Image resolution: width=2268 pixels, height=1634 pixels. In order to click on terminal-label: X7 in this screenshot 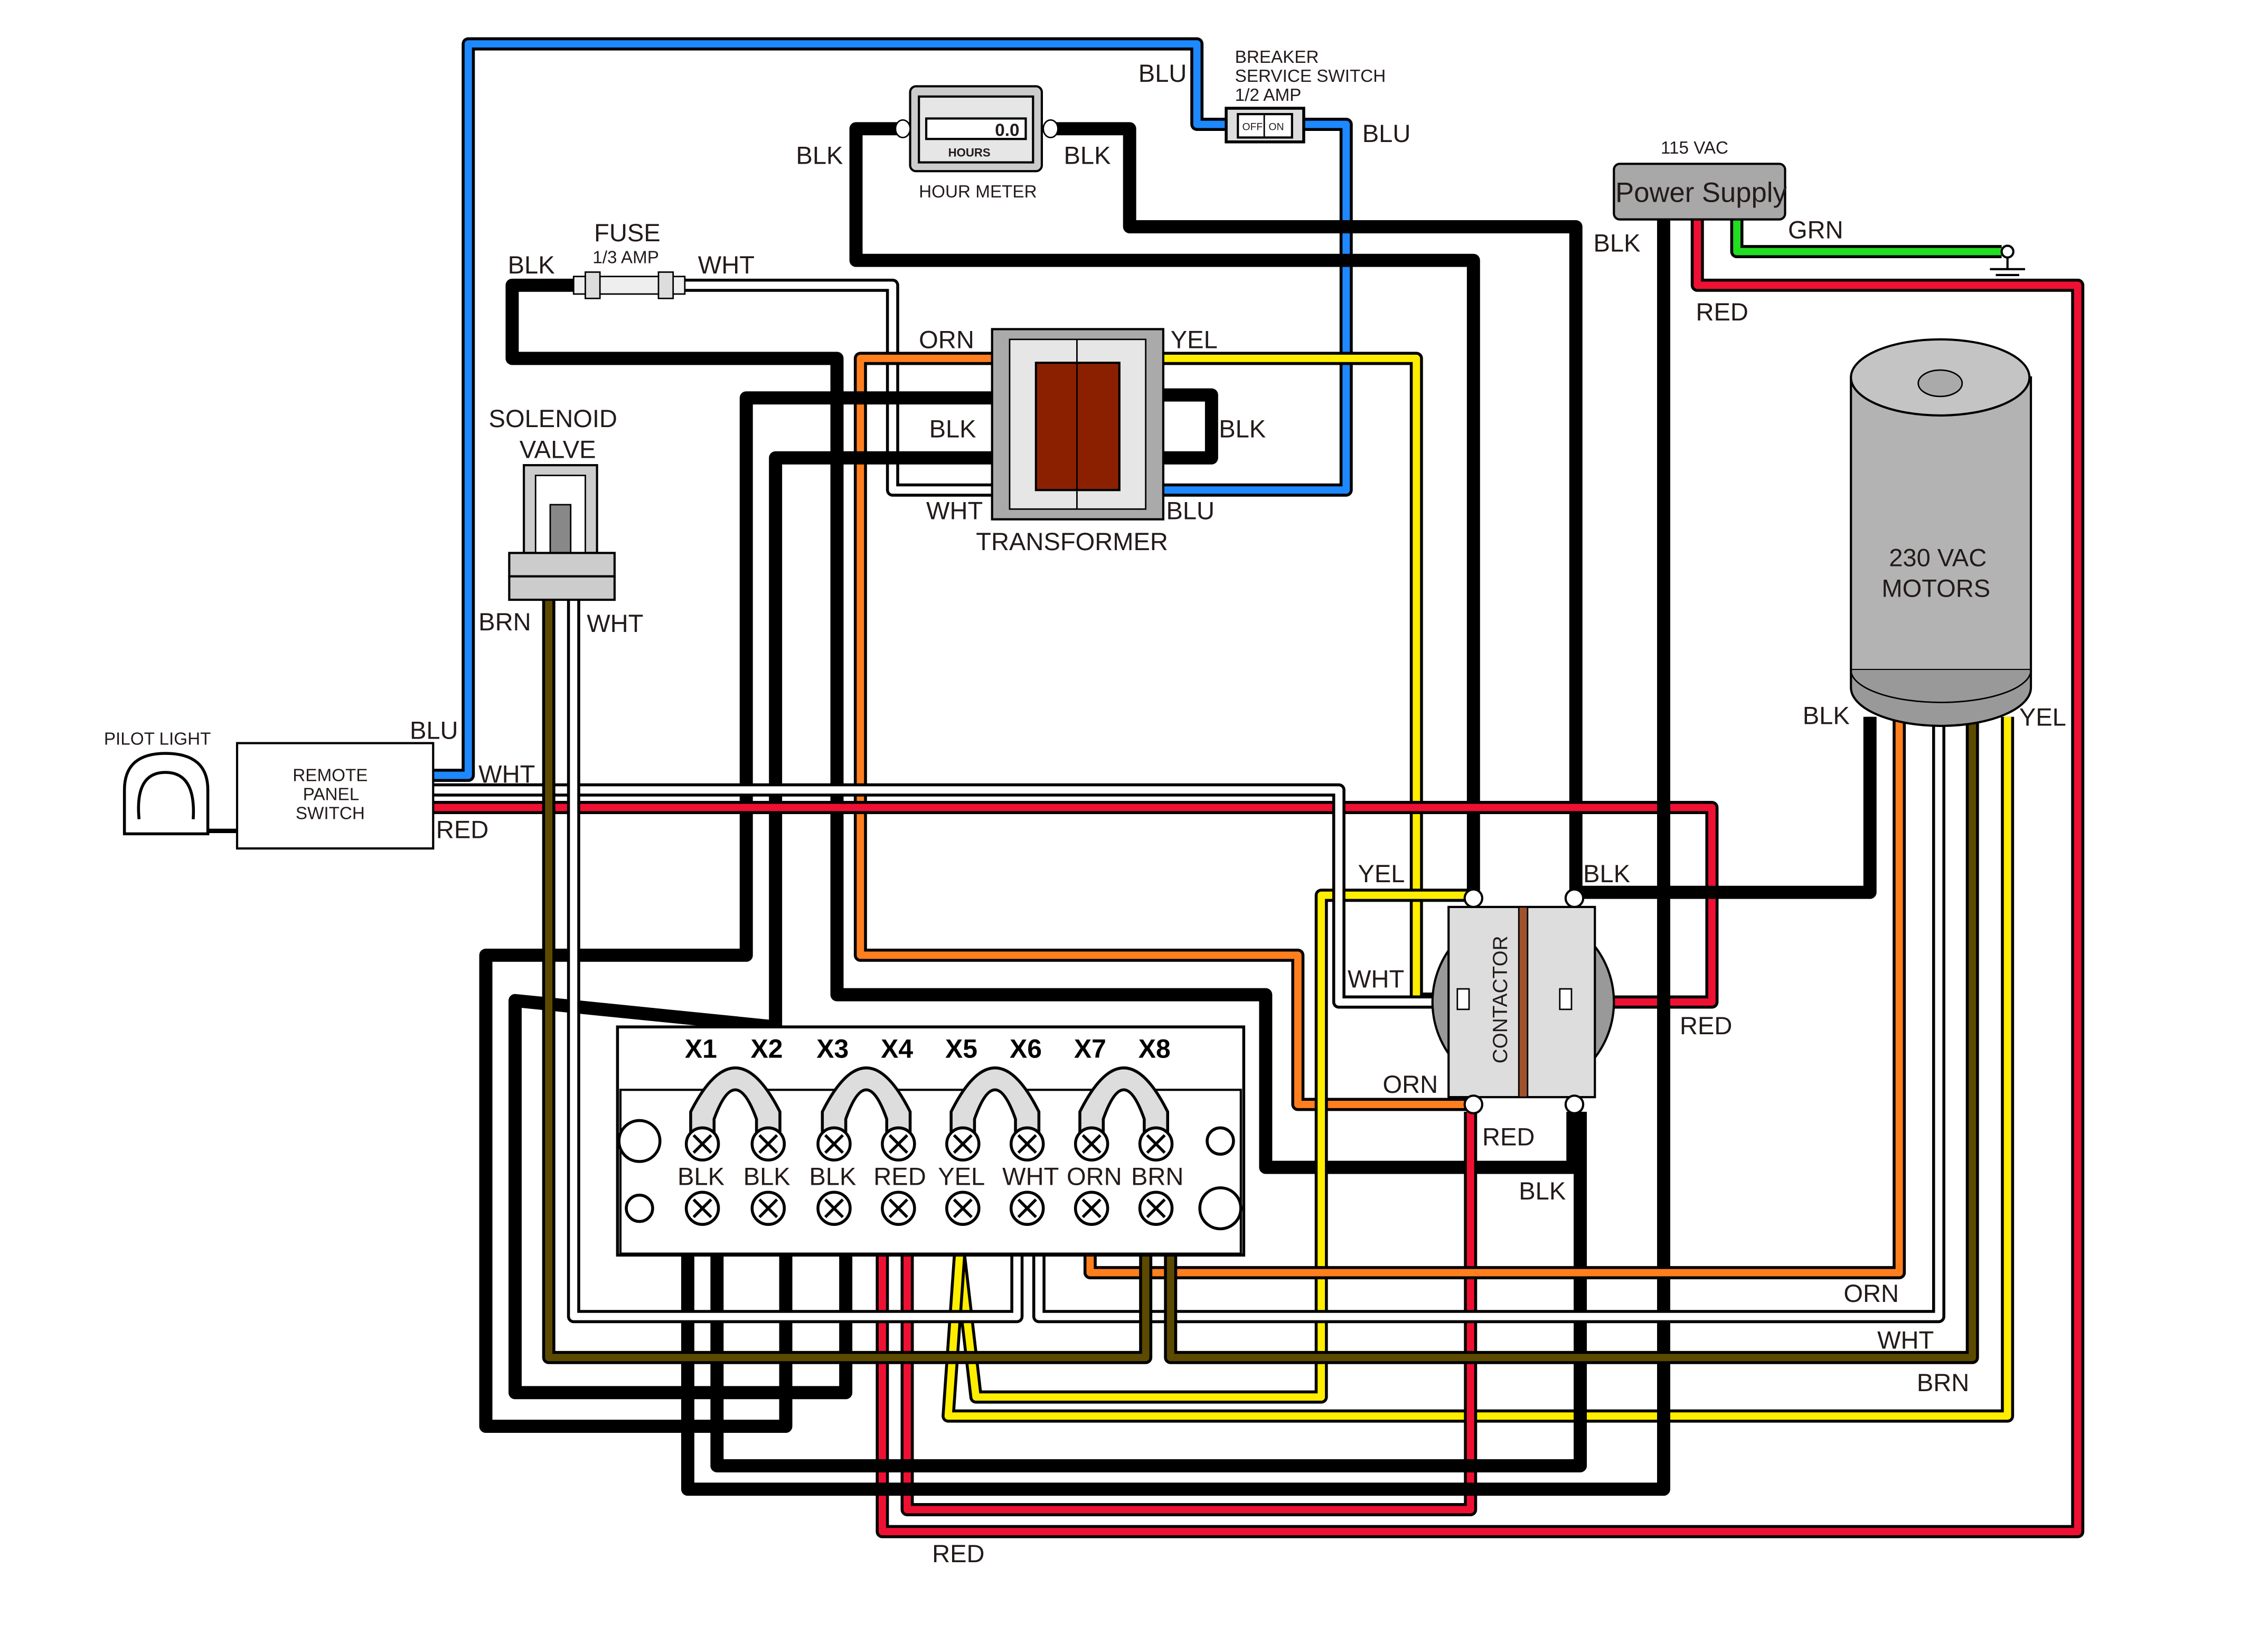, I will do `click(1090, 1048)`.